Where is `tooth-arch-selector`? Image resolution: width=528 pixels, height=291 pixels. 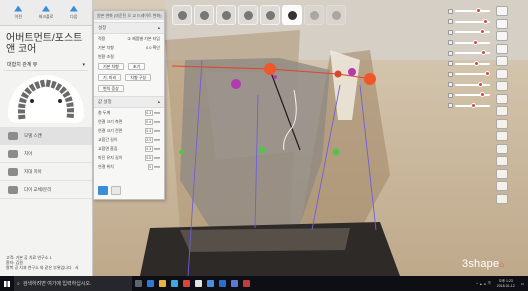 tooth-arch-selector is located at coordinates (46, 99).